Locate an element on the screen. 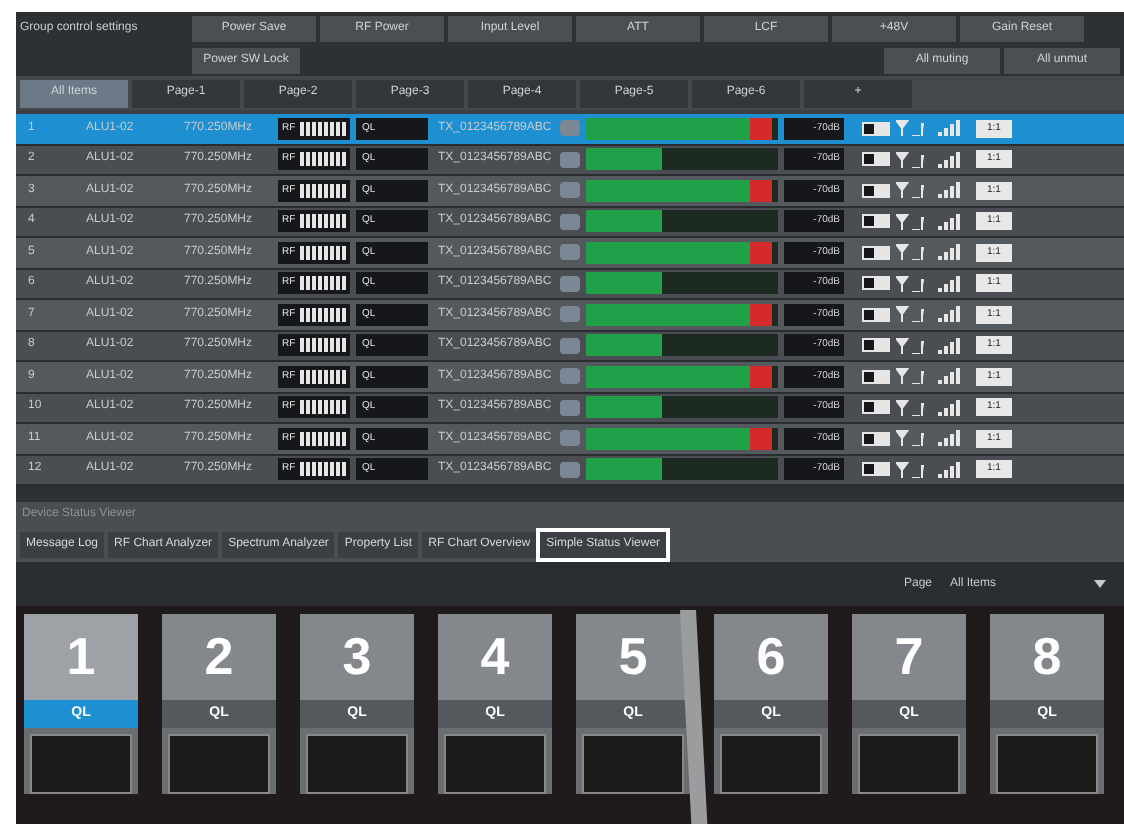 The image size is (1124, 824). channel-number: 7 is located at coordinates (909, 657).